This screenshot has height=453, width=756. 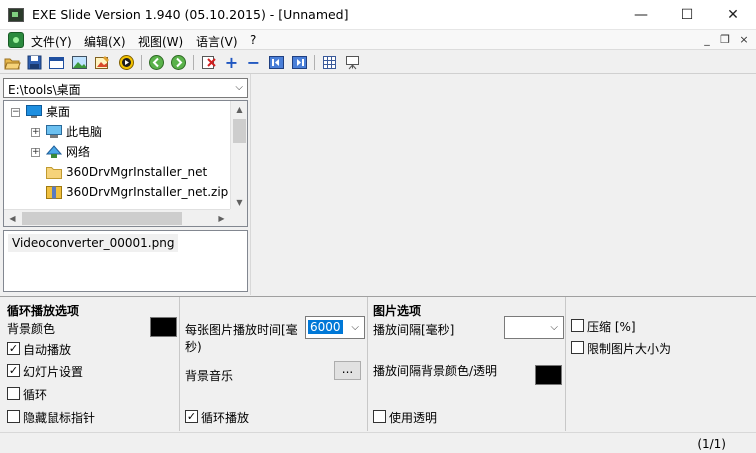 What do you see at coordinates (156, 62) in the screenshot?
I see `prev-icon` at bounding box center [156, 62].